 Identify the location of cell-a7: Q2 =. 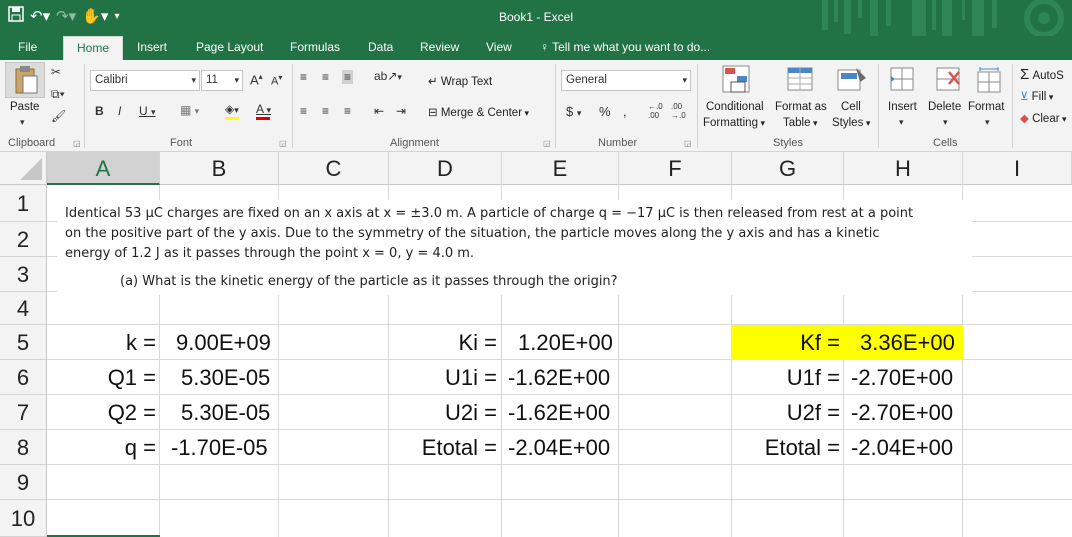
(102, 412).